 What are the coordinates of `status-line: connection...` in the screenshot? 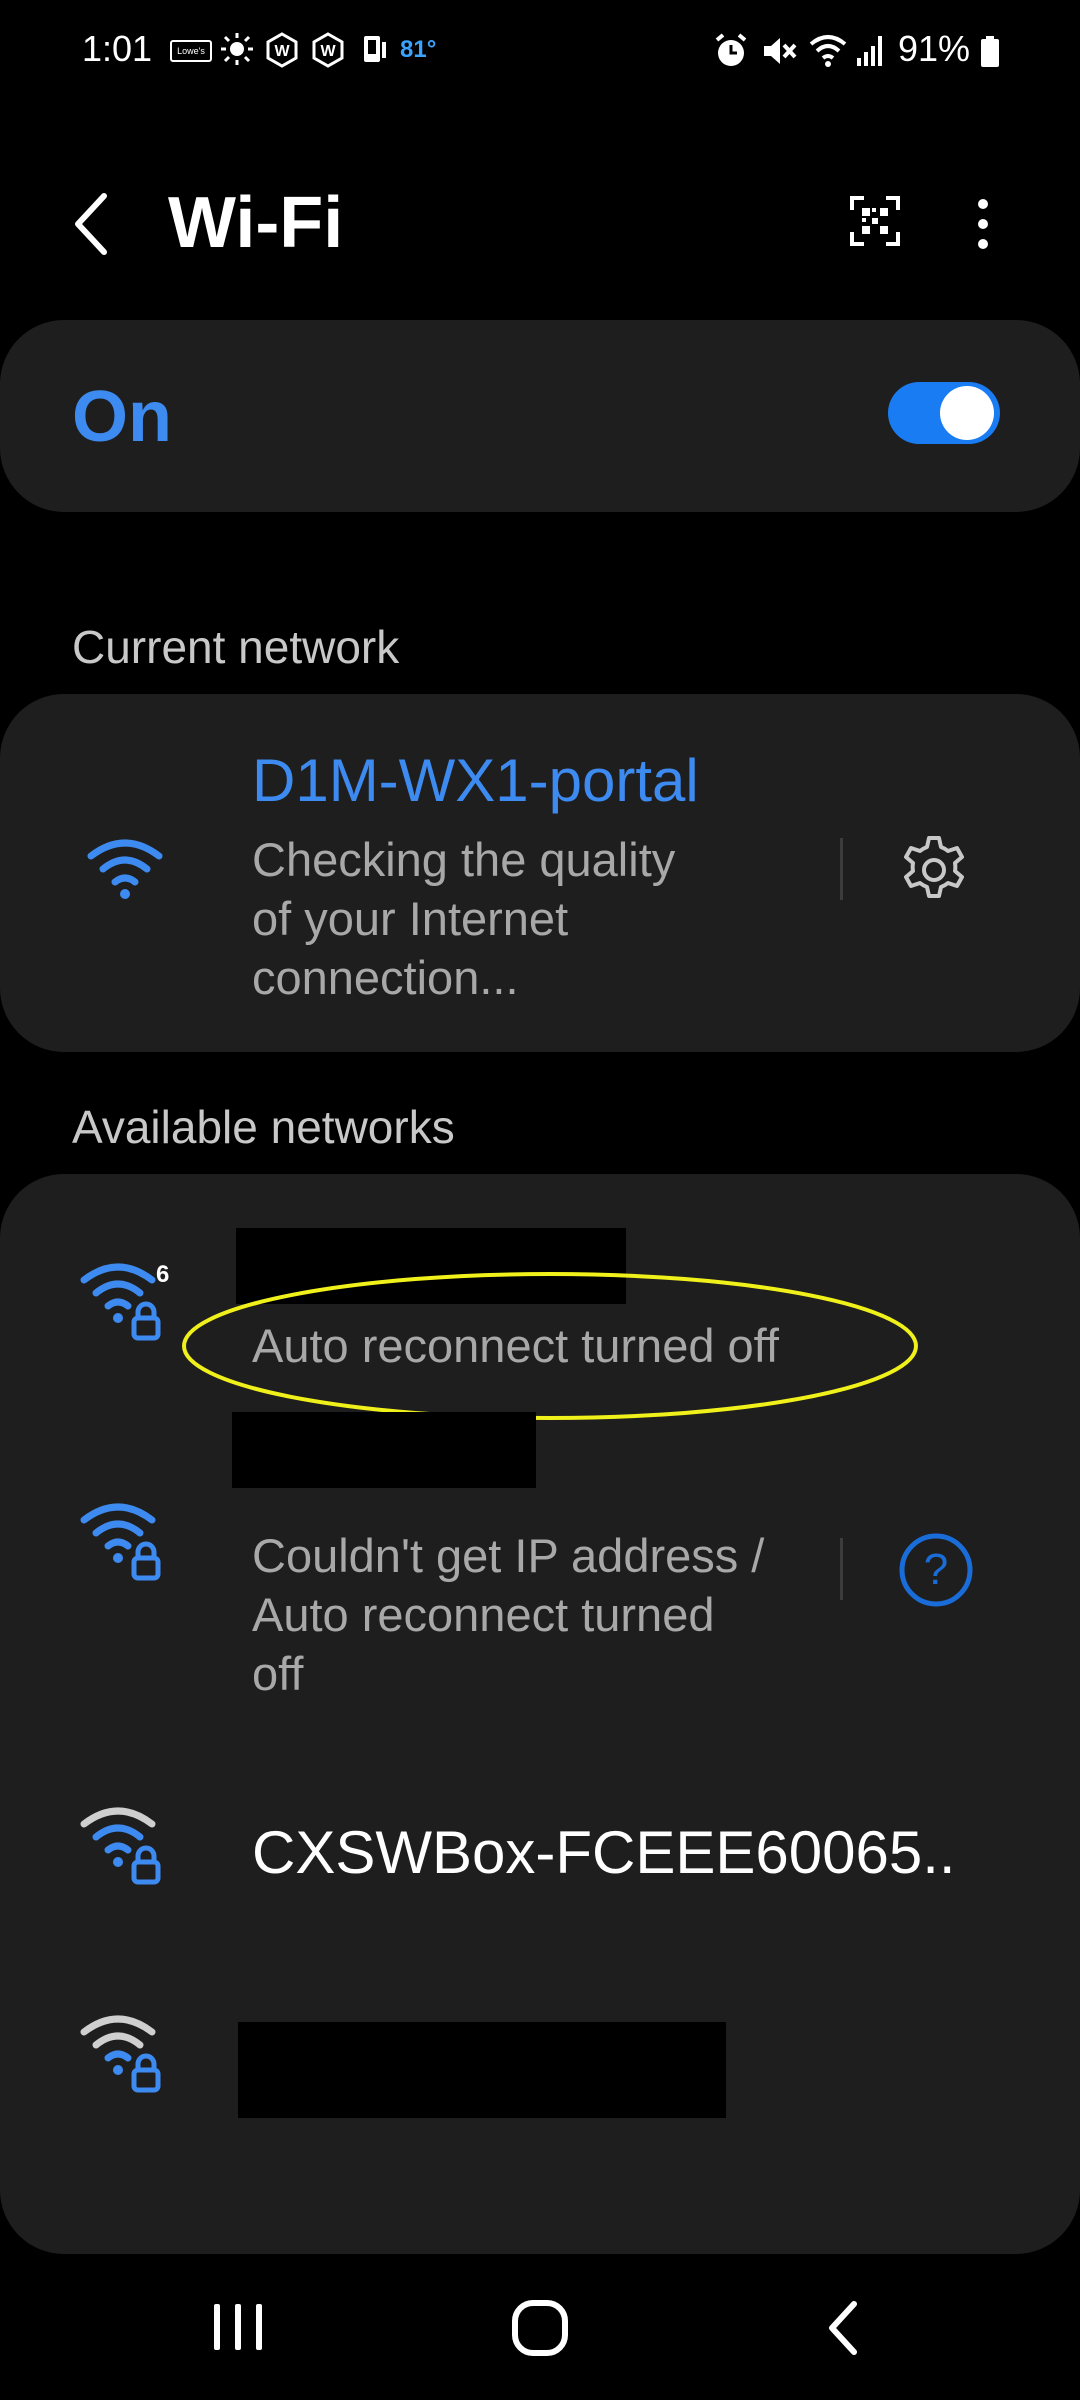 It's located at (385, 977).